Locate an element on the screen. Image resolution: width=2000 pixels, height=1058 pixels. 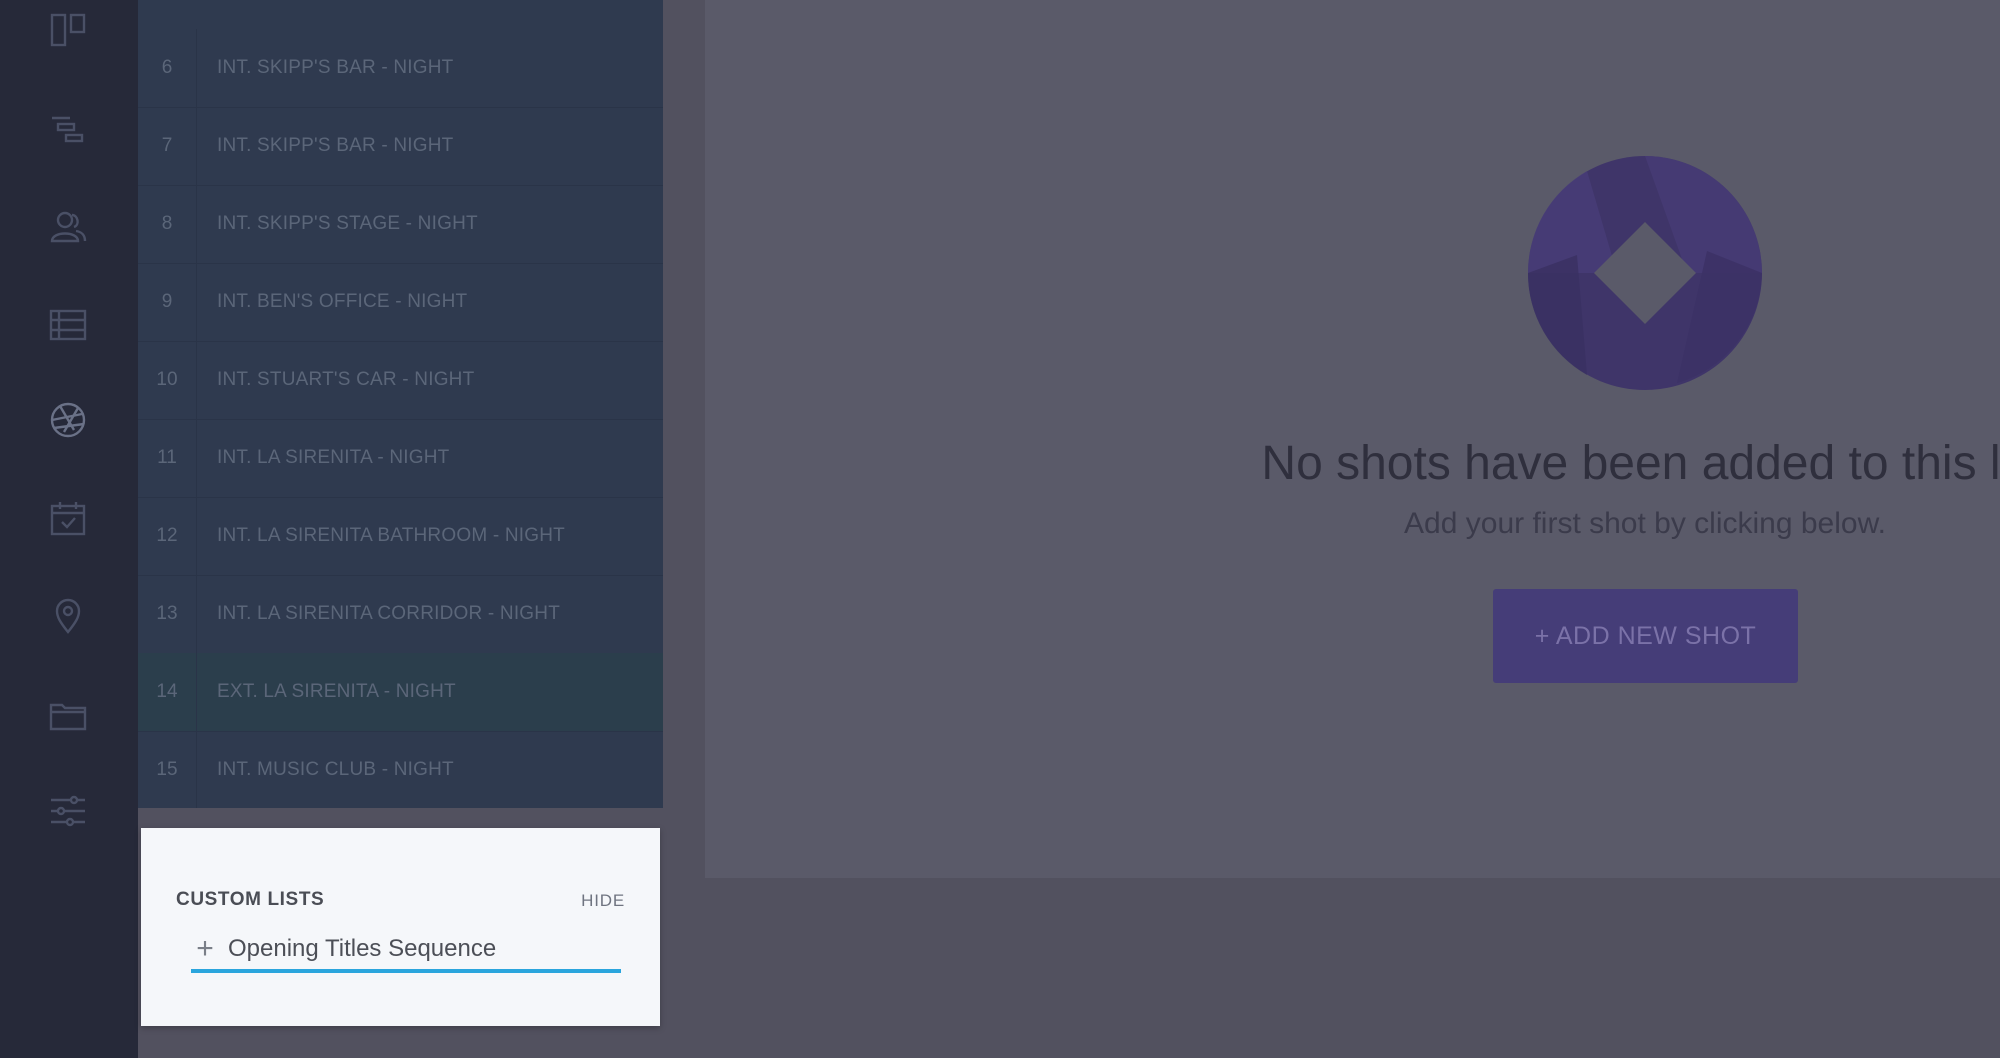
new-list-input is located at coordinates (418, 949).